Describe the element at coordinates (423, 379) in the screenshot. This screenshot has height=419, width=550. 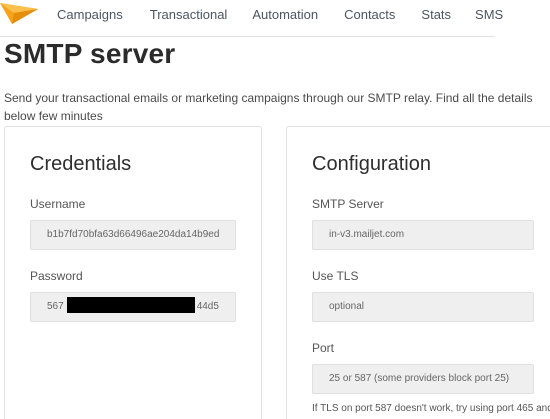
I see `port-field: 25 or 587 (some providers block port 25)` at that location.